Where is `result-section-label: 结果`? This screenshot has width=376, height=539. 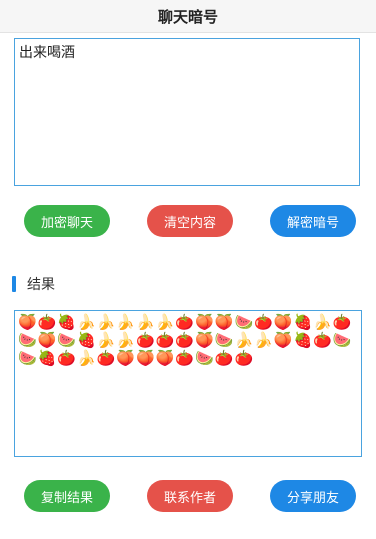
result-section-label: 结果 is located at coordinates (41, 285).